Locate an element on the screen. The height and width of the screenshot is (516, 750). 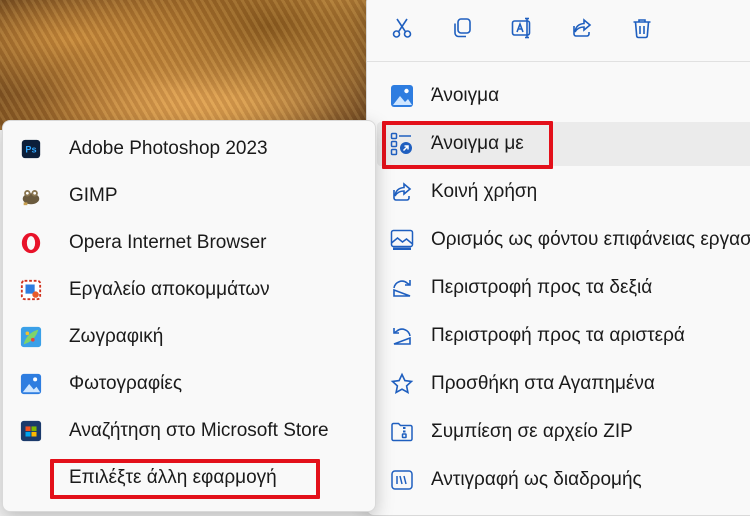
menu-item-label: Αντιγραφή ως διαδρομής is located at coordinates (536, 479).